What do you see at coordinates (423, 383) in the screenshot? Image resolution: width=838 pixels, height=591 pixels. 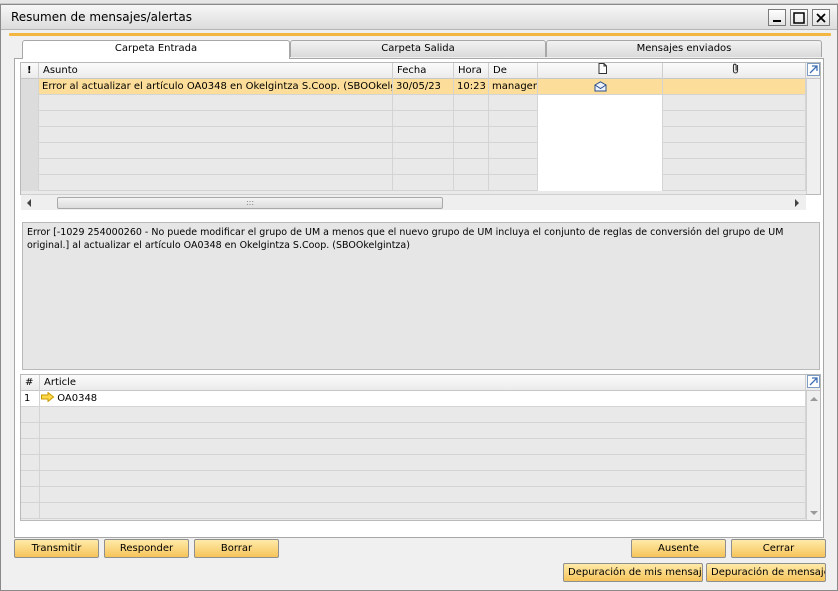 I see `column-article: Article` at bounding box center [423, 383].